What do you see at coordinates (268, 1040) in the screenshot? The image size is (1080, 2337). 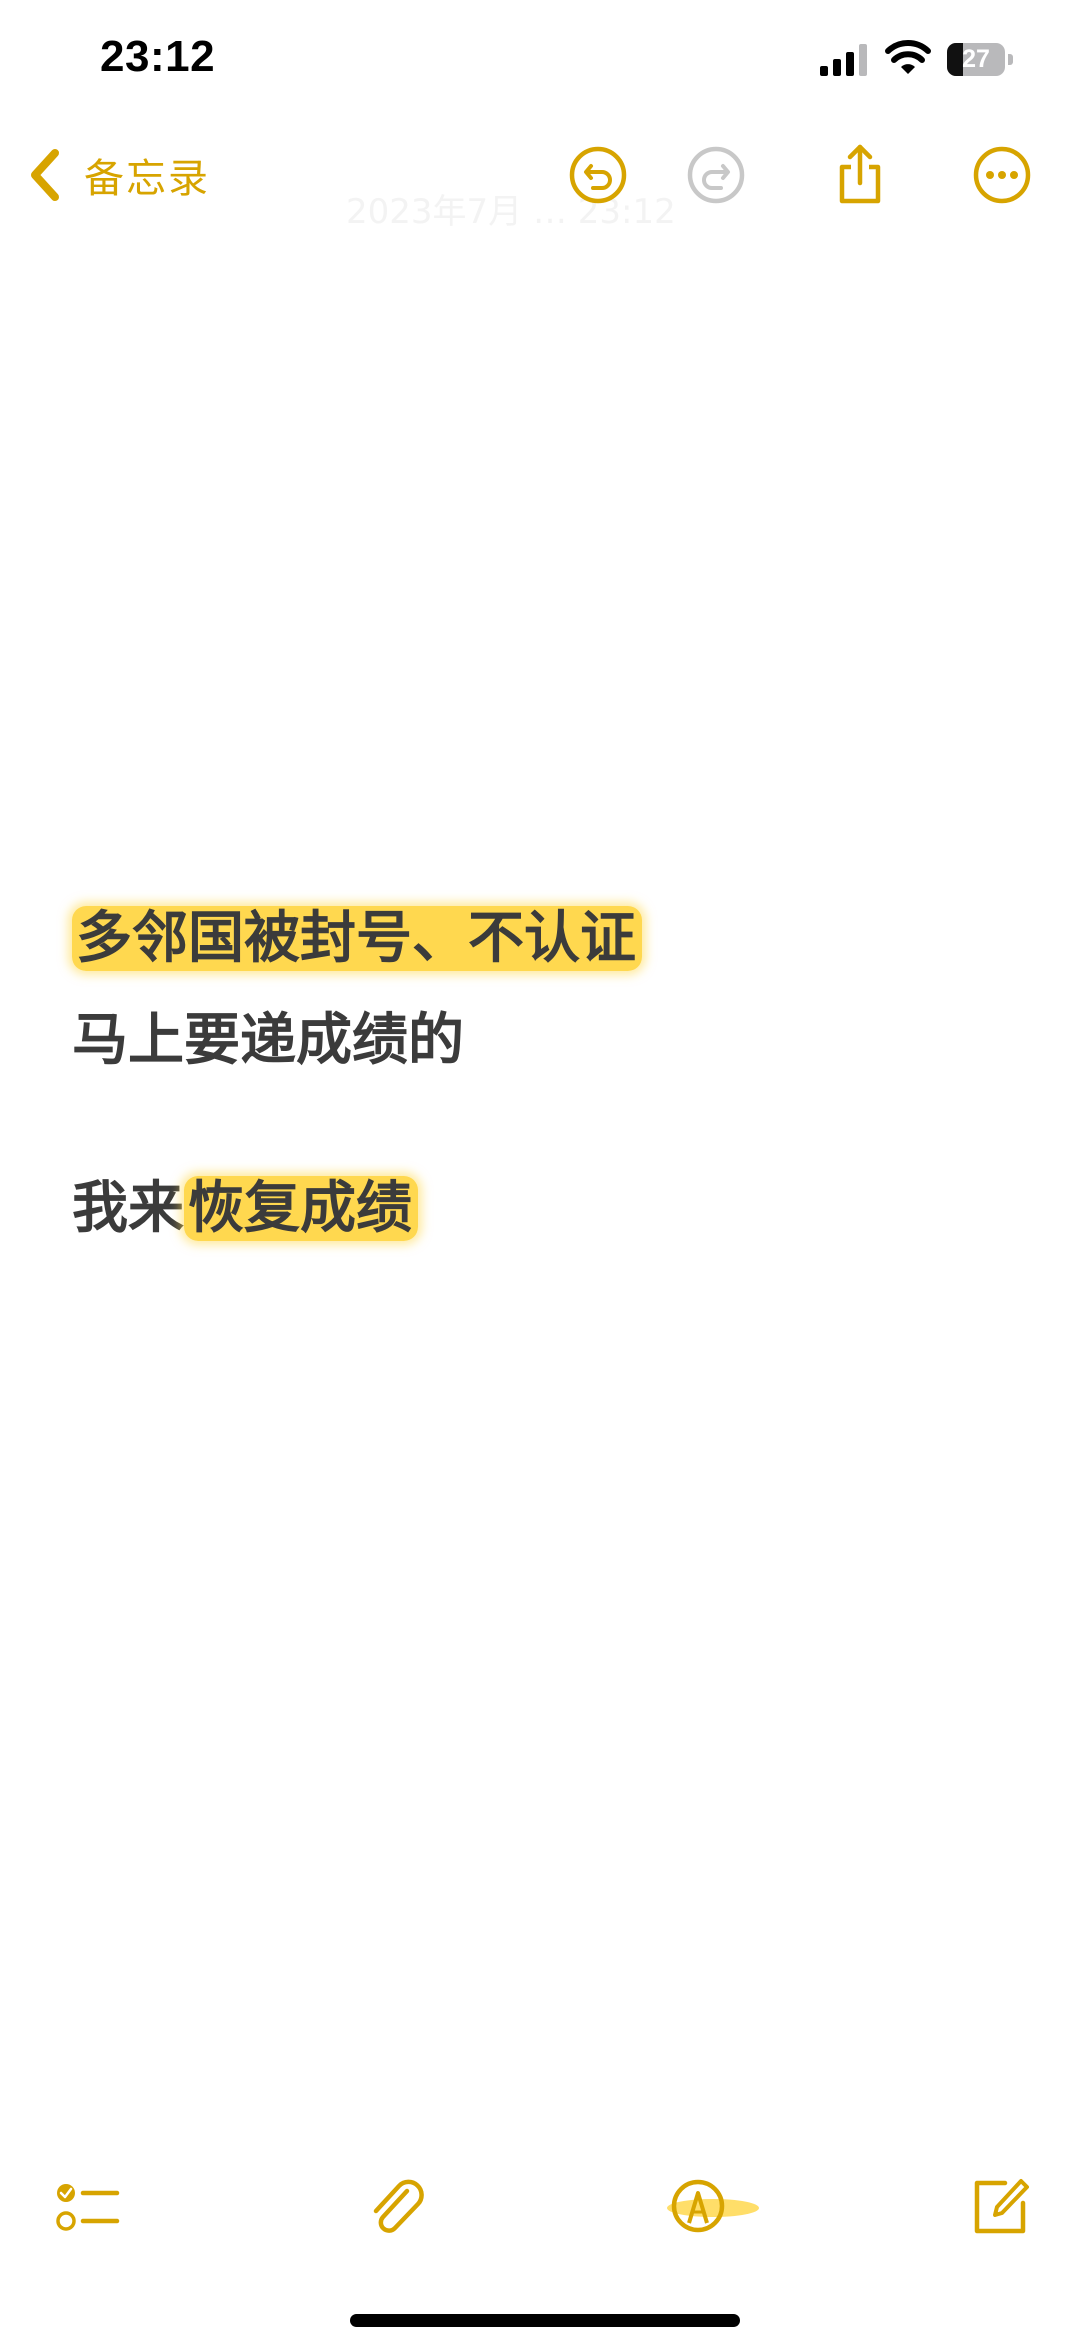 I see `note-line-2: 马上要递成绩的` at bounding box center [268, 1040].